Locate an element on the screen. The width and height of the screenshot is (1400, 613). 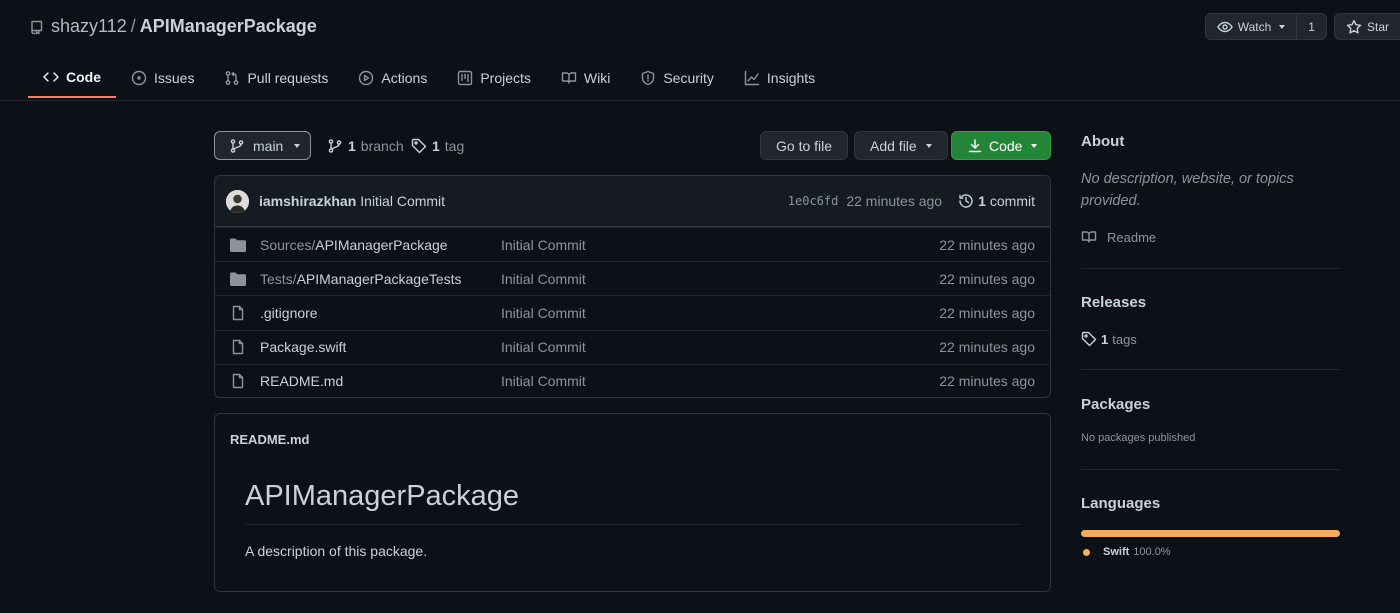
file-row: README.md Initial Commit 22 minutes ago is located at coordinates (632, 380).